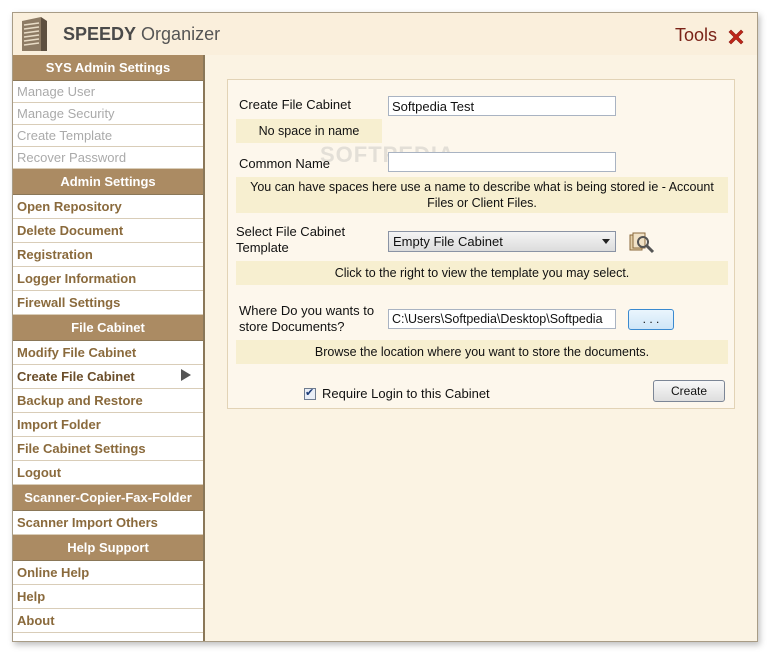  I want to click on sidebar-header-help-support: Help Support, so click(108, 548).